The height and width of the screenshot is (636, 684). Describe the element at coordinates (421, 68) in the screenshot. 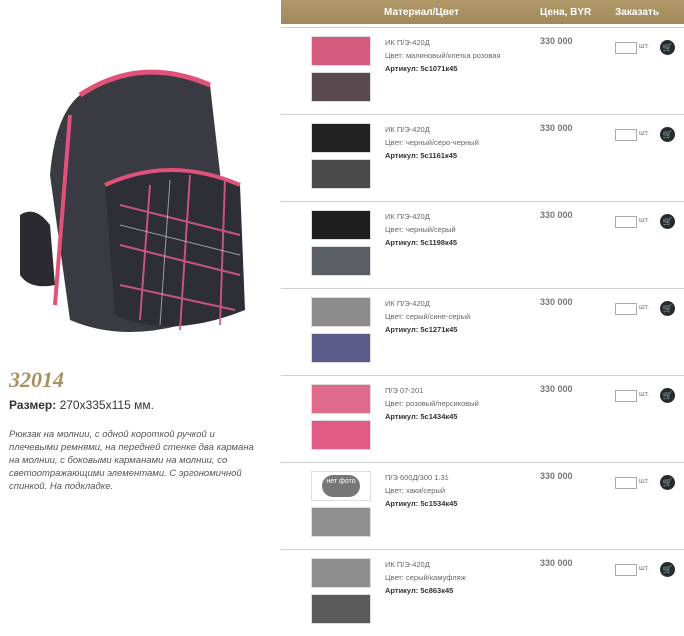

I see `variant-article: Артикул: 5с1071к45` at that location.